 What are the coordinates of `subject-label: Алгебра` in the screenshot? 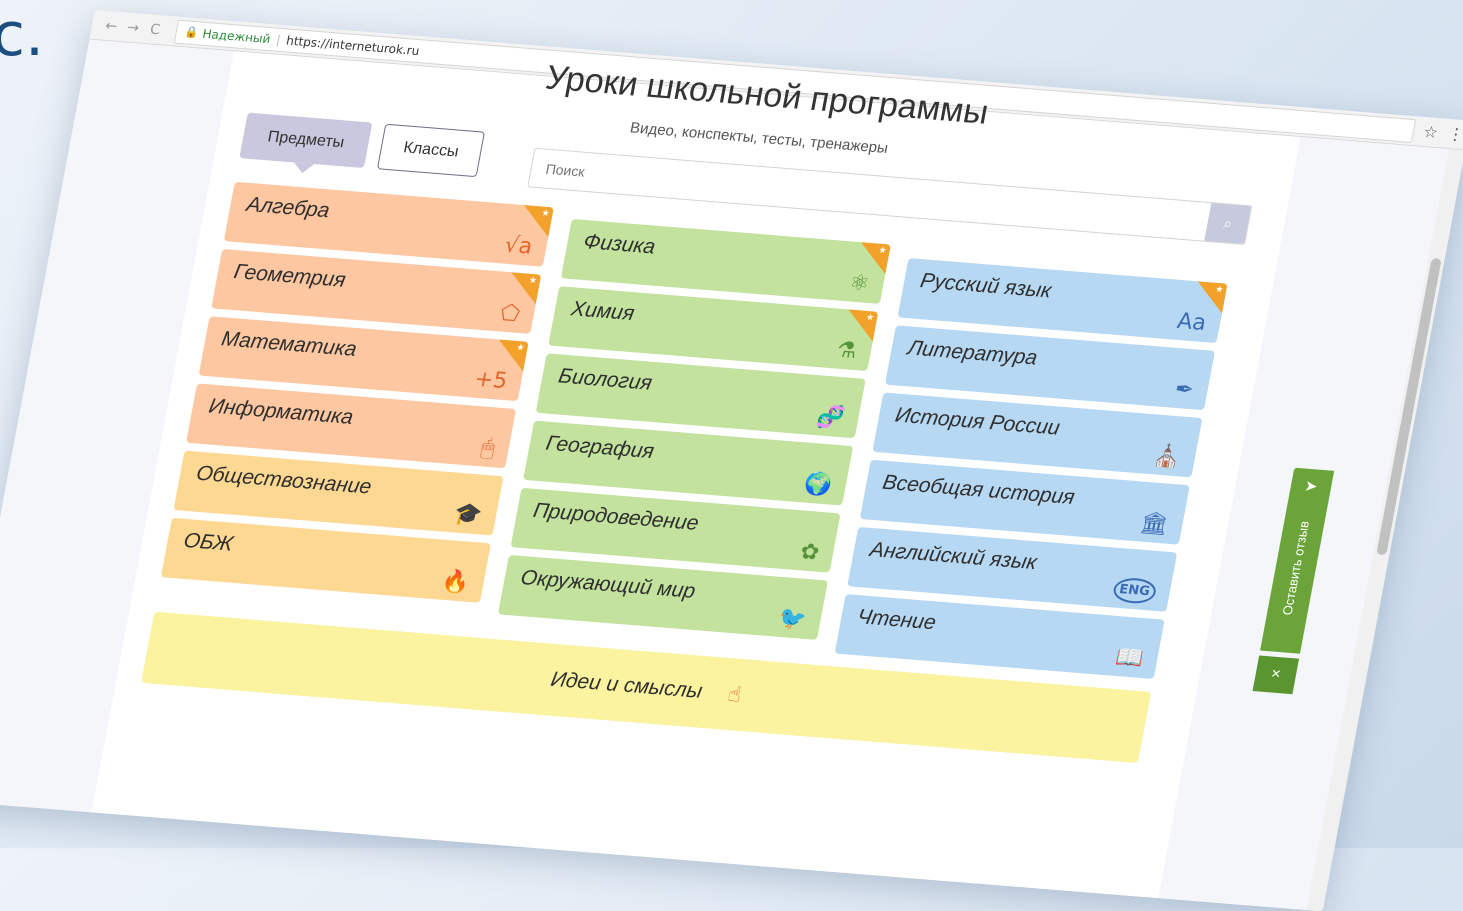 It's located at (288, 207).